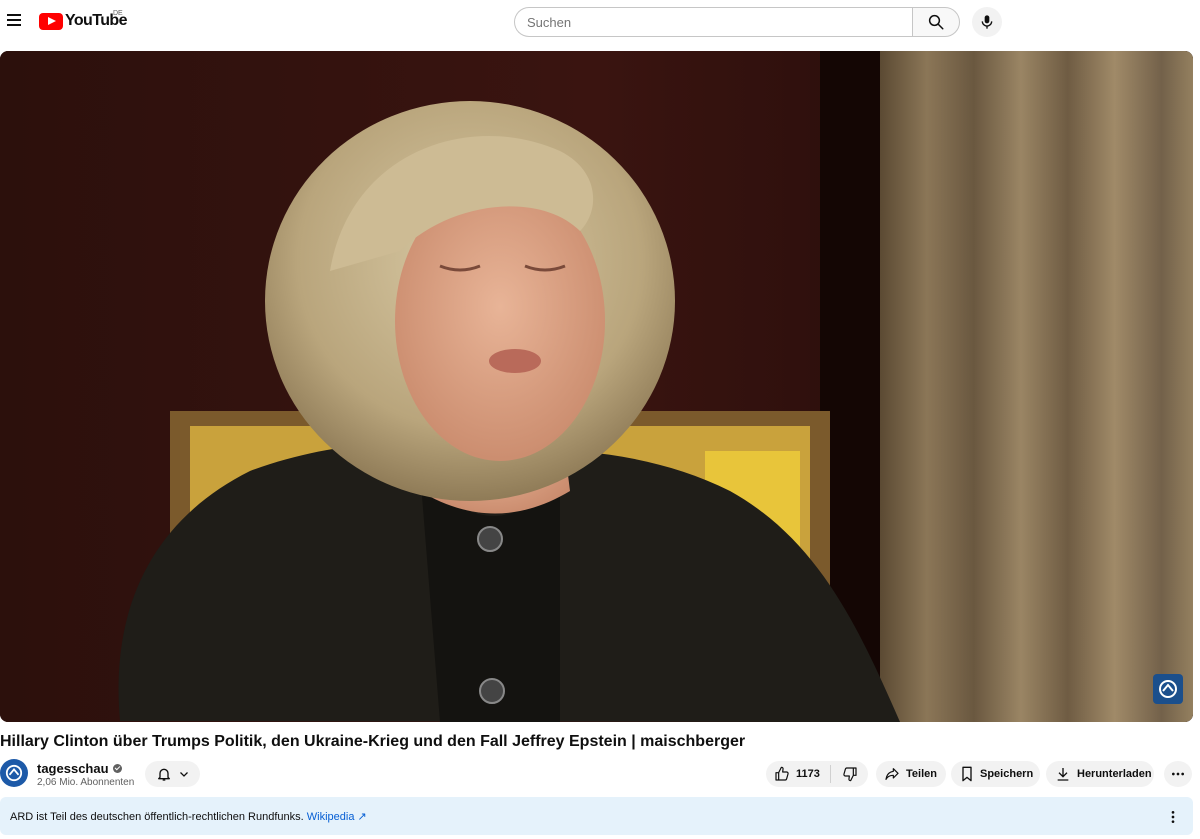  What do you see at coordinates (14, 773) in the screenshot?
I see `channel-avatar` at bounding box center [14, 773].